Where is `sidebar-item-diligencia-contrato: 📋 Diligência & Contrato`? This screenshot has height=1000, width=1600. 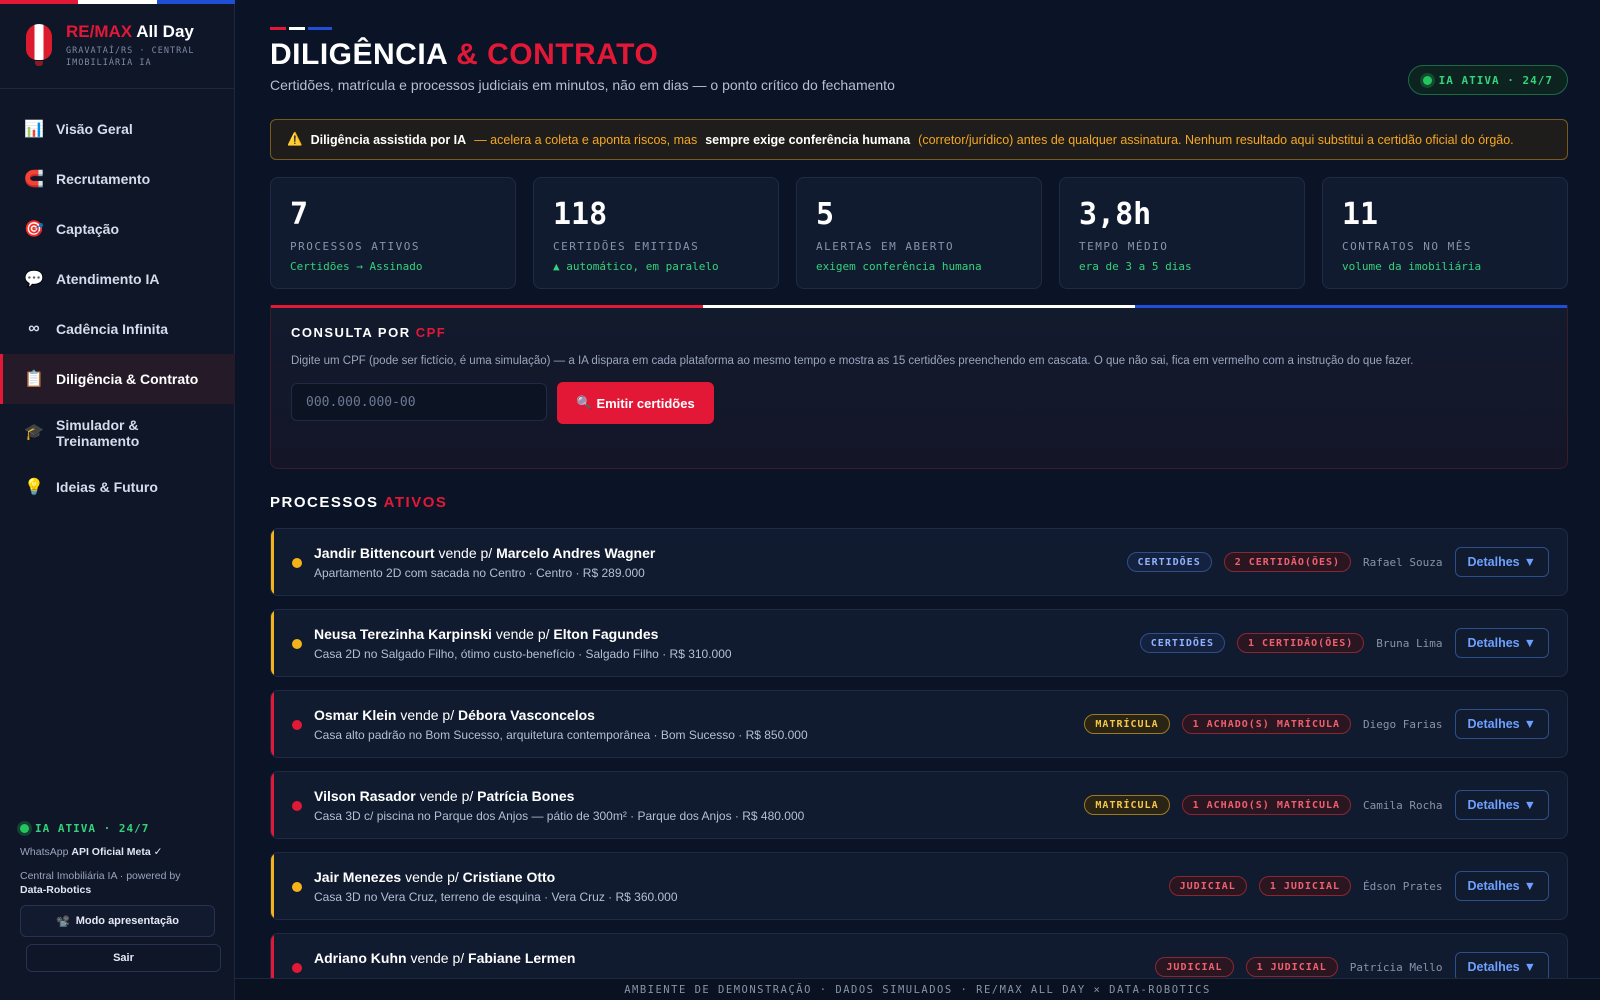
sidebar-item-diligencia-contrato: 📋 Diligência & Contrato is located at coordinates (117, 379).